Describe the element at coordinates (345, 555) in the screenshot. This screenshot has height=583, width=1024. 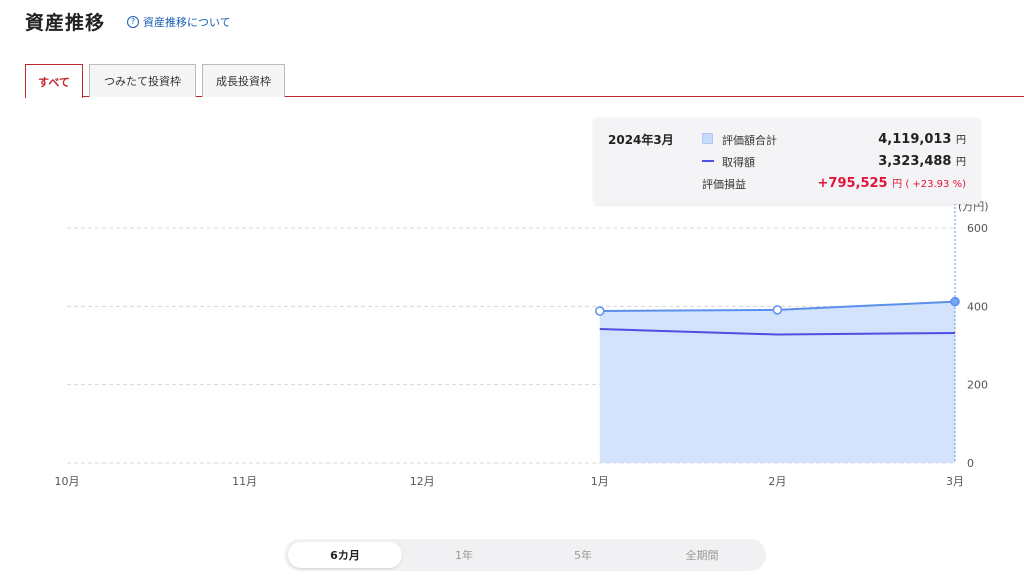
I see `period-6m-button: 6カ月` at that location.